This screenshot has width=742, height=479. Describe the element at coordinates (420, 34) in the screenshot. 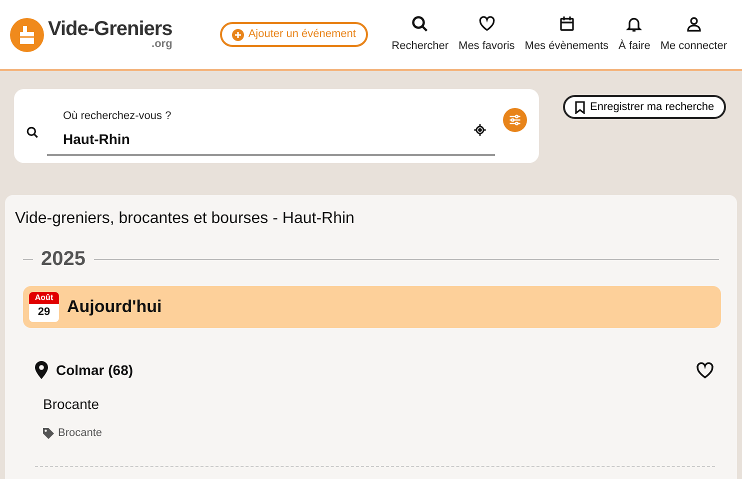

I see `nav-link: Rechercher` at that location.